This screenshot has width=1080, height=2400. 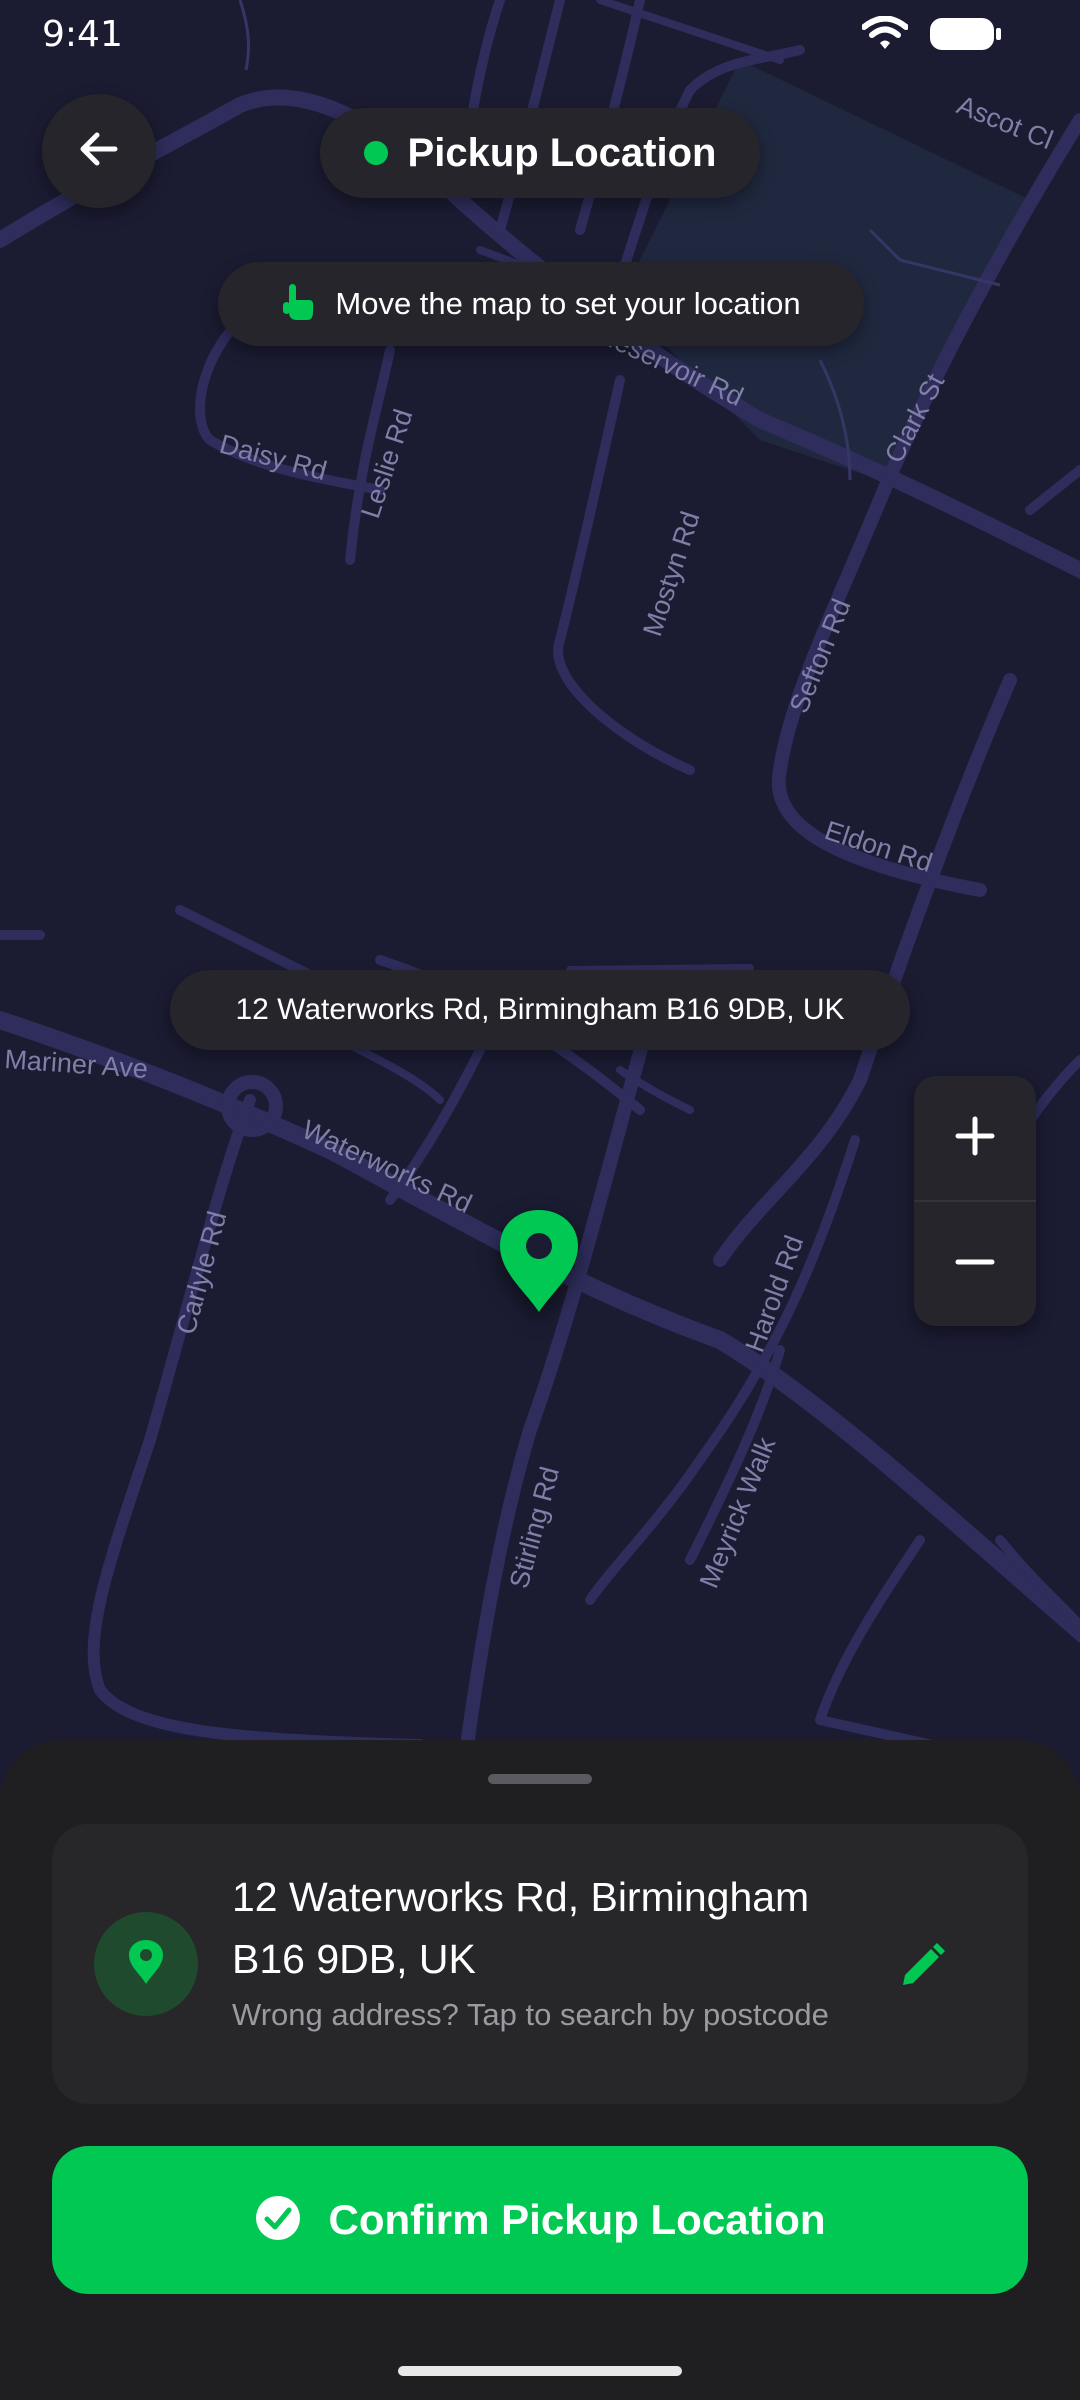 I want to click on wifi-icon, so click(x=885, y=36).